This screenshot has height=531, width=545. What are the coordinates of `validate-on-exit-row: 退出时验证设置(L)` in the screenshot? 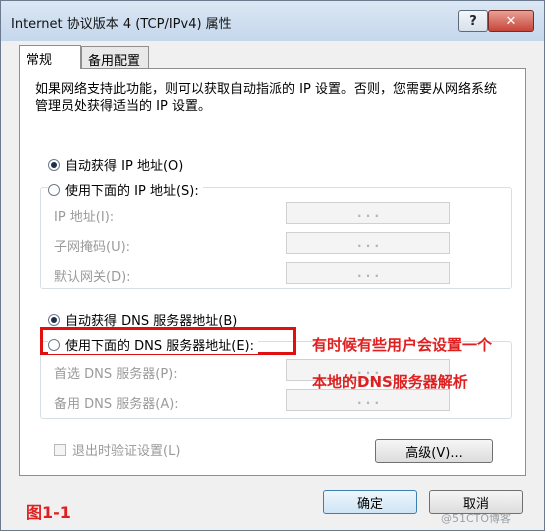 It's located at (117, 449).